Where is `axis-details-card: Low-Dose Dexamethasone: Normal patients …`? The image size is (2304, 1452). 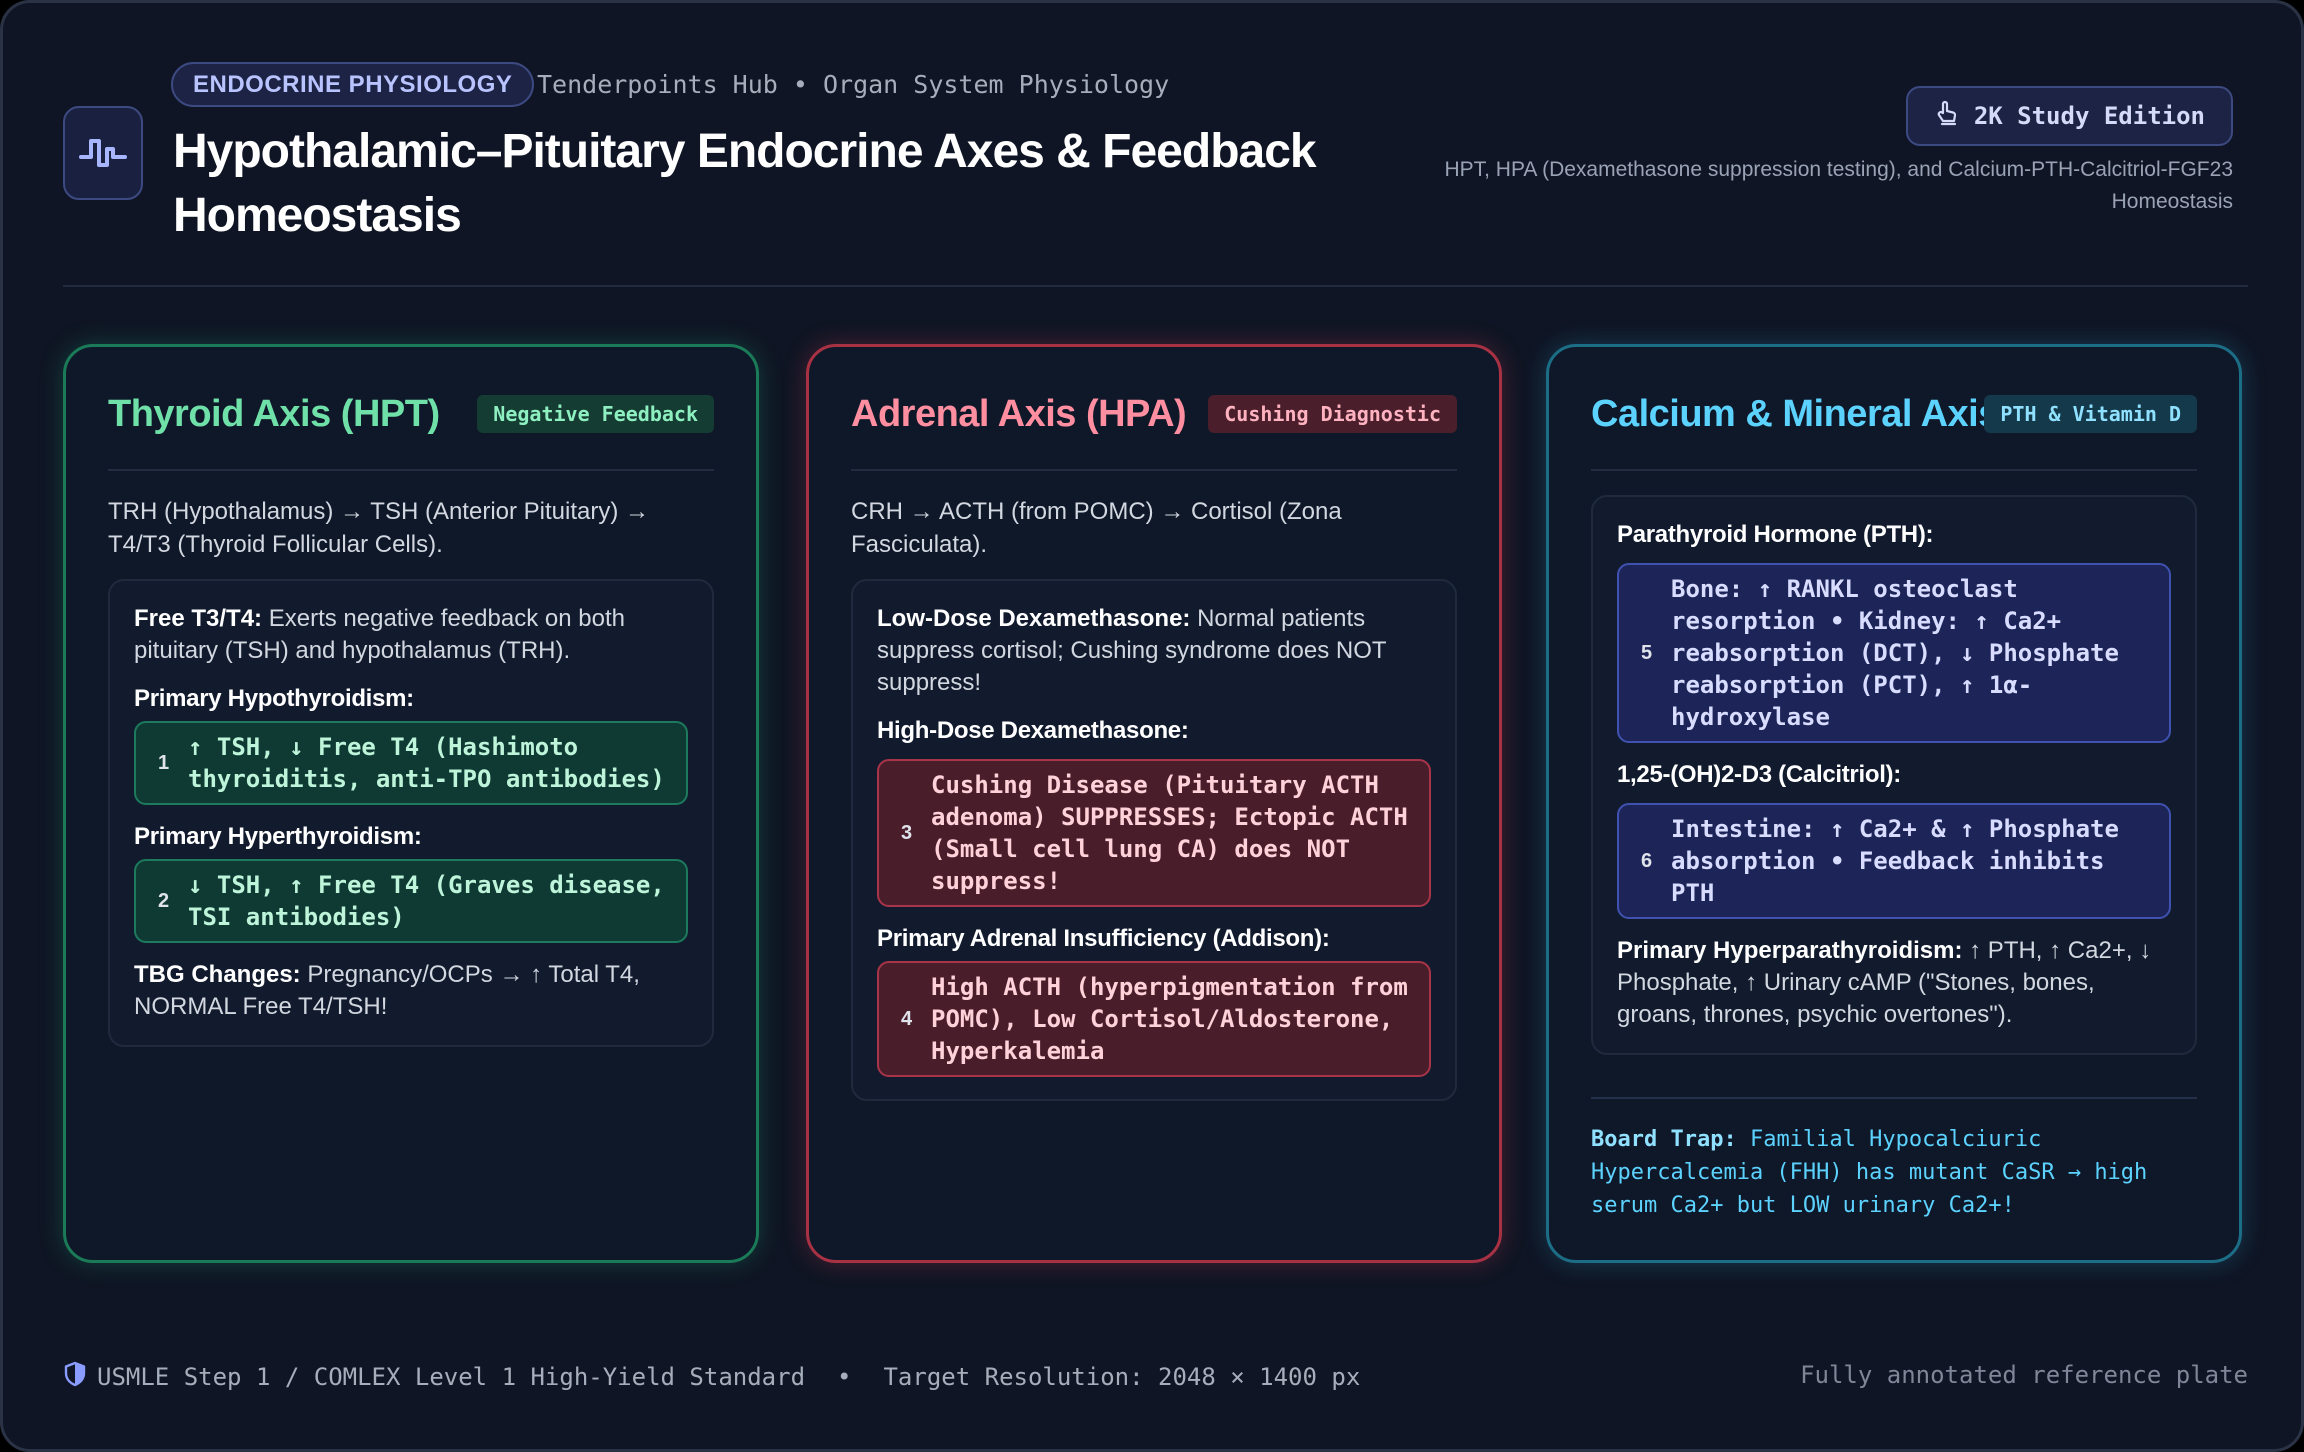 axis-details-card: Low-Dose Dexamethasone: Normal patients … is located at coordinates (1154, 840).